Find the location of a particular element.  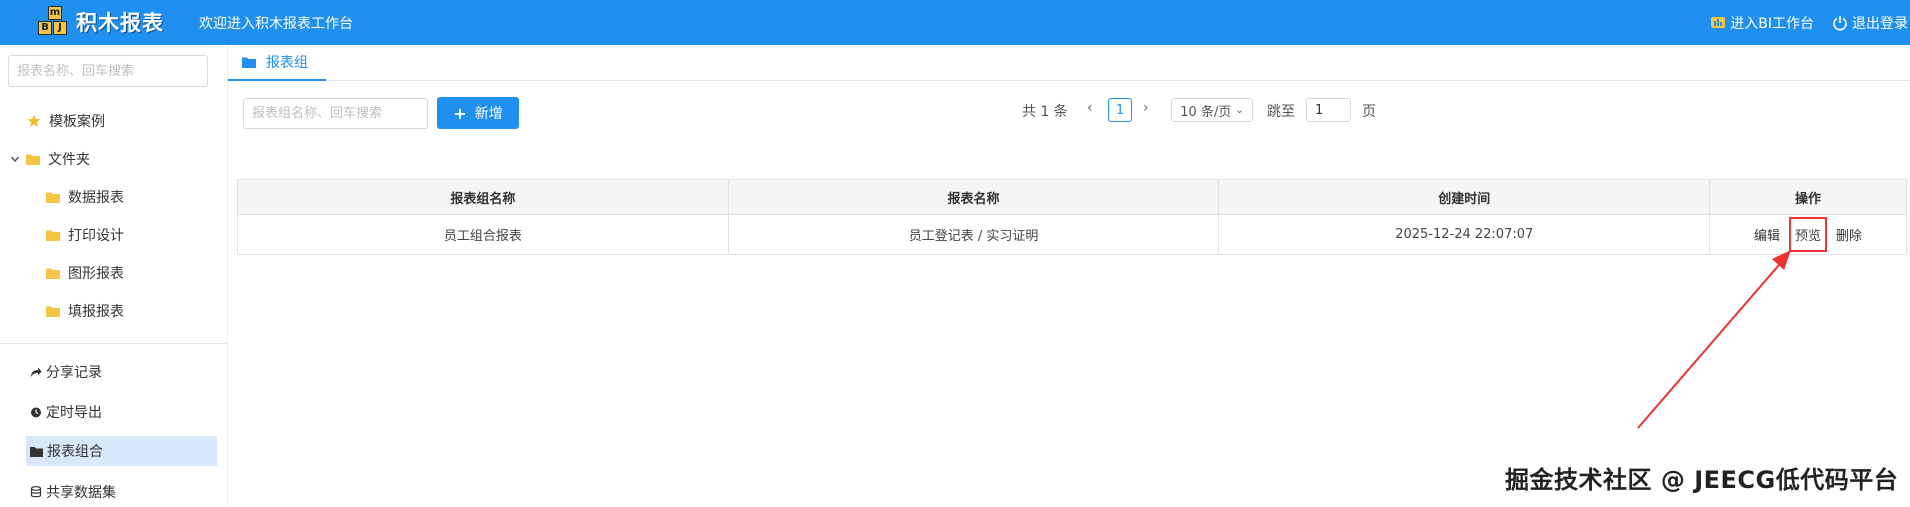

tree-item-label: 数据报表 is located at coordinates (96, 198).